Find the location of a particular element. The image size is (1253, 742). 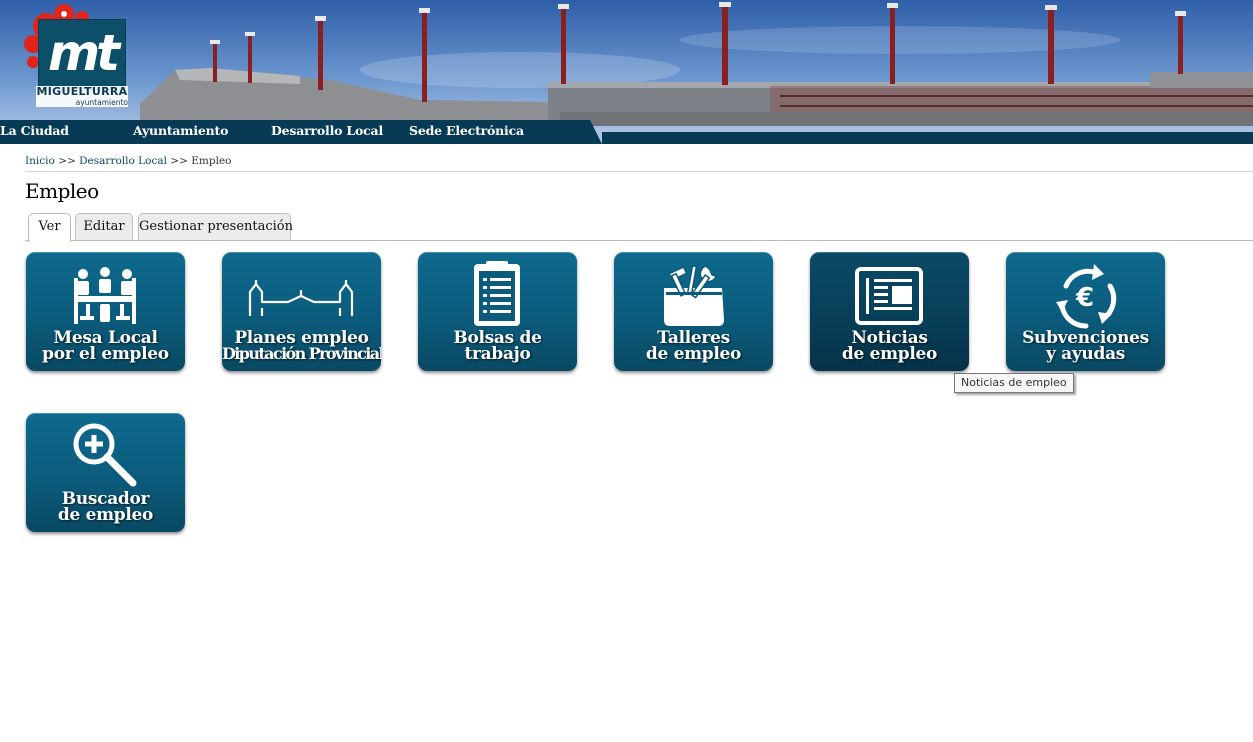

tile-talleres-de-empleo: Talleres de empleo is located at coordinates (693, 311).